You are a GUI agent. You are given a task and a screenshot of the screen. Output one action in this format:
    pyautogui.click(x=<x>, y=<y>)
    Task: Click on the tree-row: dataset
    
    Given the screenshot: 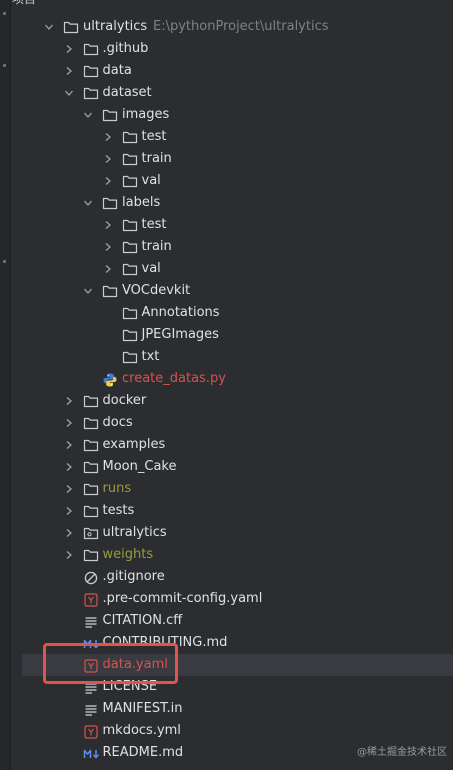 What is the action you would take?
    pyautogui.click(x=231, y=93)
    